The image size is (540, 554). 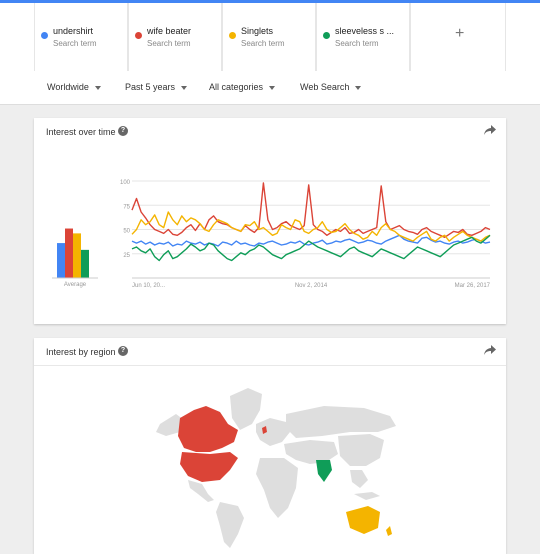 What do you see at coordinates (125, 183) in the screenshot?
I see `y-tick-label: 100` at bounding box center [125, 183].